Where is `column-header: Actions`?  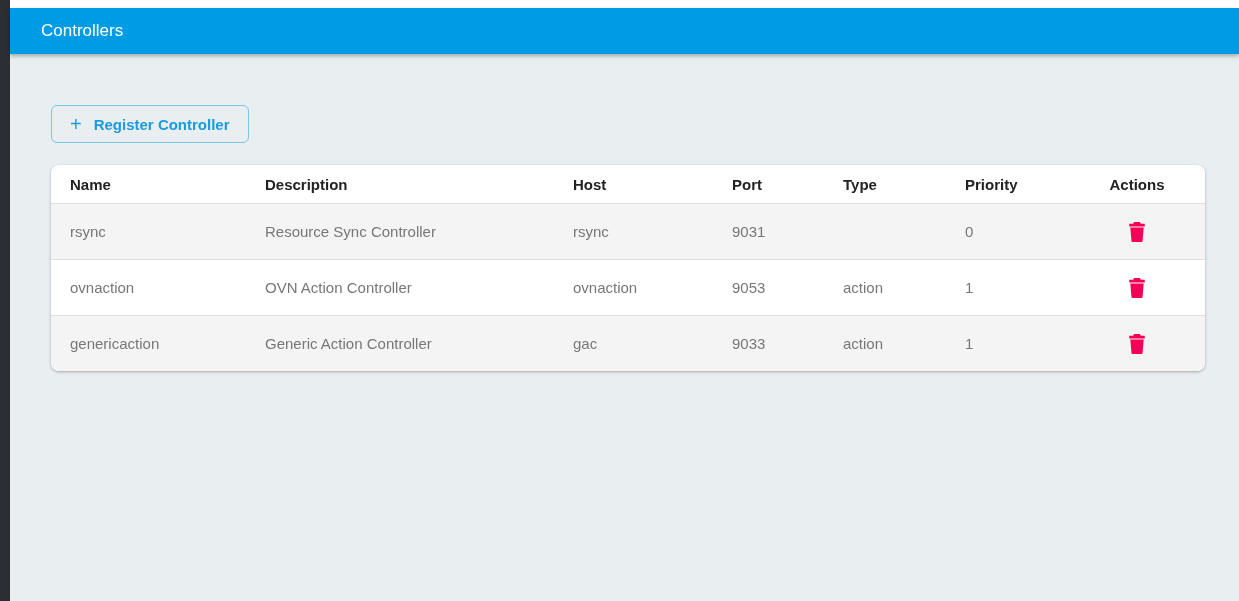
column-header: Actions is located at coordinates (1137, 184).